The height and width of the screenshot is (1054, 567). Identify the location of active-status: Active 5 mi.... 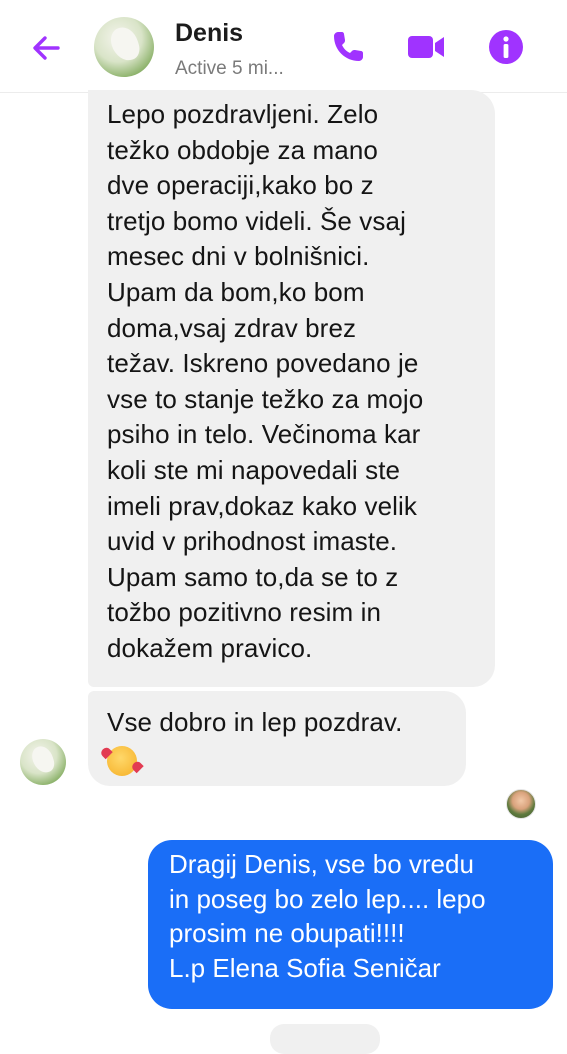
(229, 68).